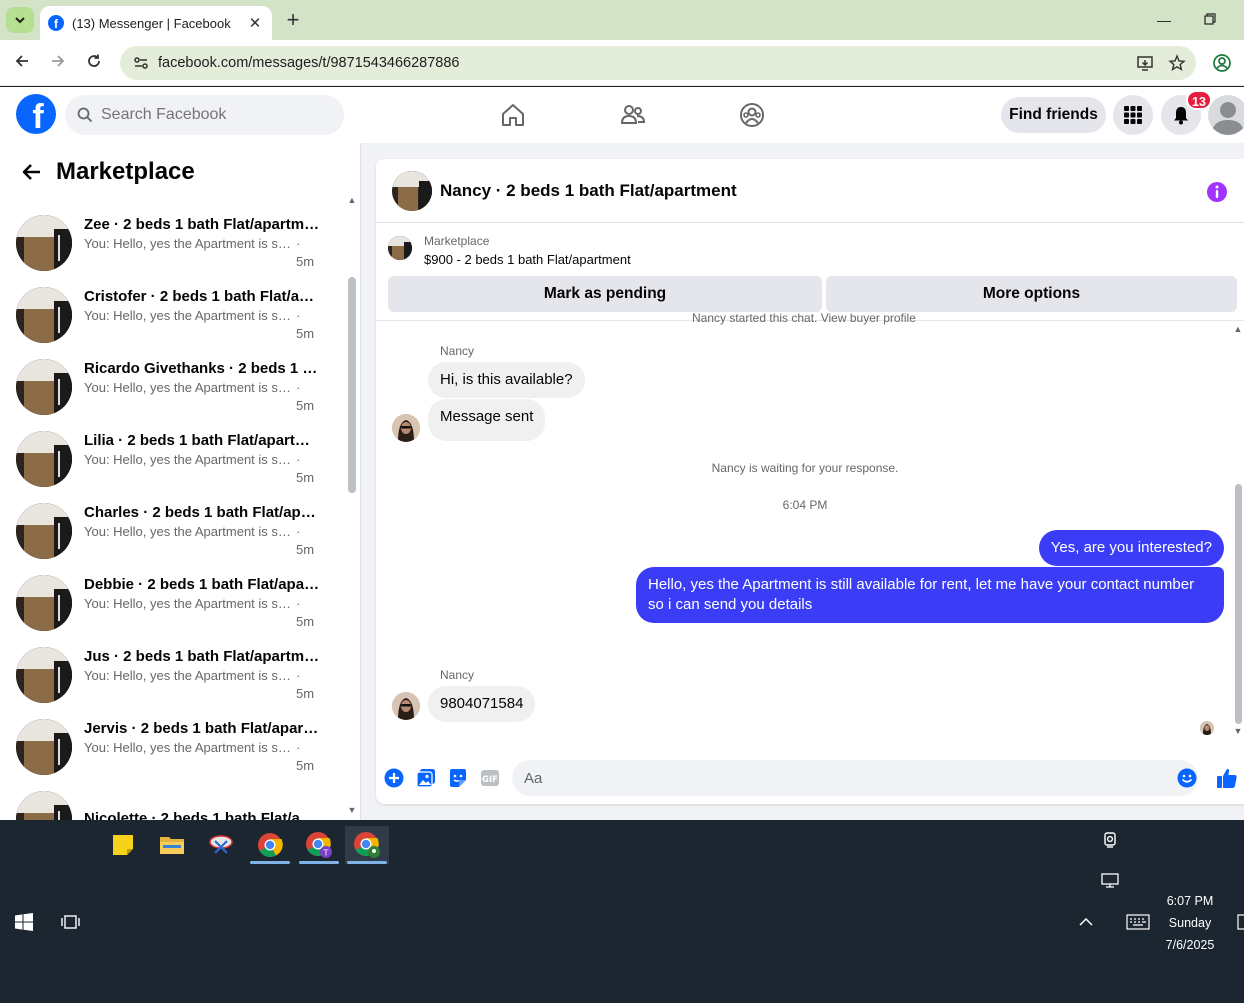 This screenshot has height=1003, width=1244. What do you see at coordinates (1110, 840) in the screenshot?
I see `meet-now-icon` at bounding box center [1110, 840].